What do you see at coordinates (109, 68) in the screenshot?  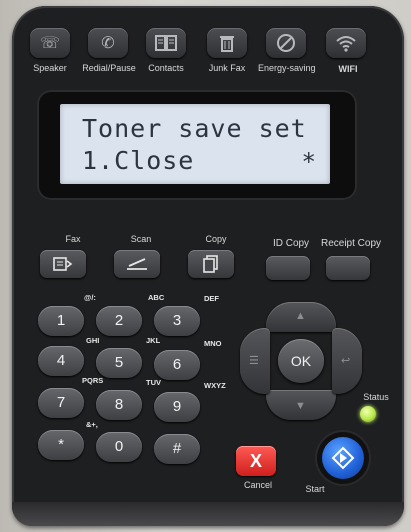 I see `redial-pause-label: Redial/Pause` at bounding box center [109, 68].